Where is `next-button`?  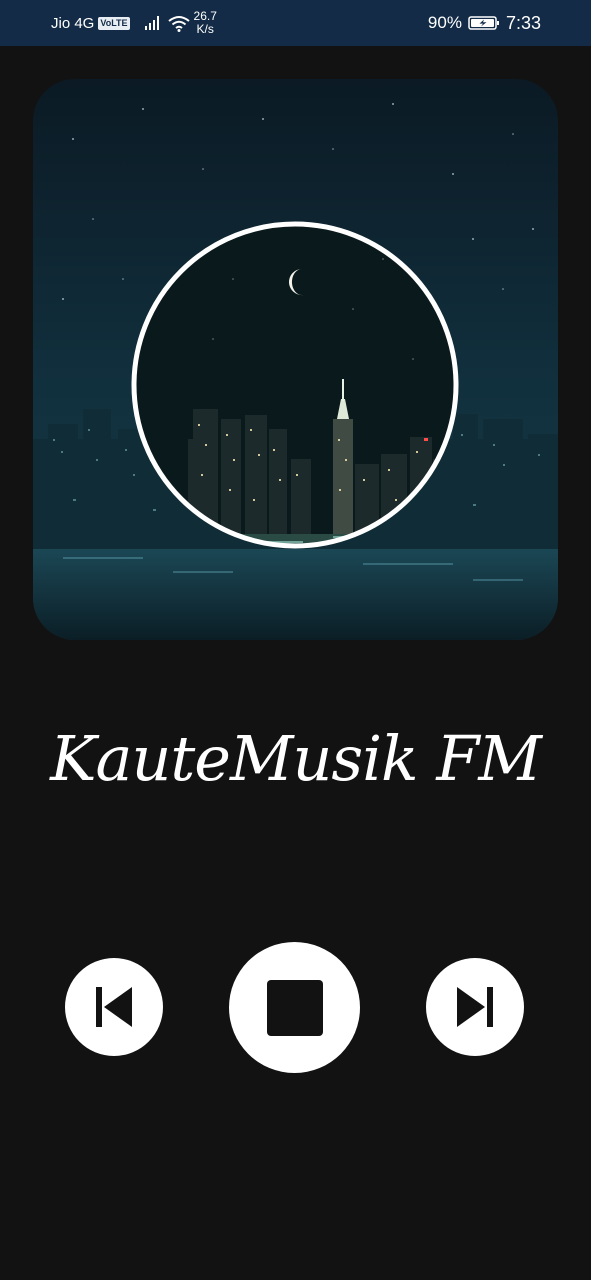 next-button is located at coordinates (475, 1007).